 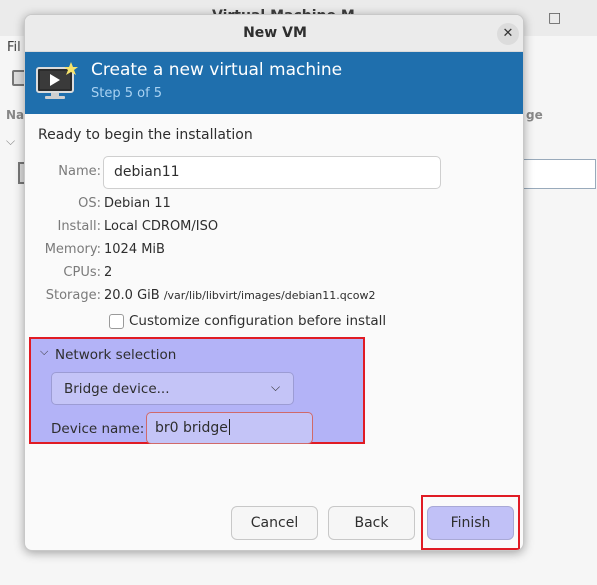 What do you see at coordinates (127, 93) in the screenshot?
I see `wizard-step: Step 5 of 5` at bounding box center [127, 93].